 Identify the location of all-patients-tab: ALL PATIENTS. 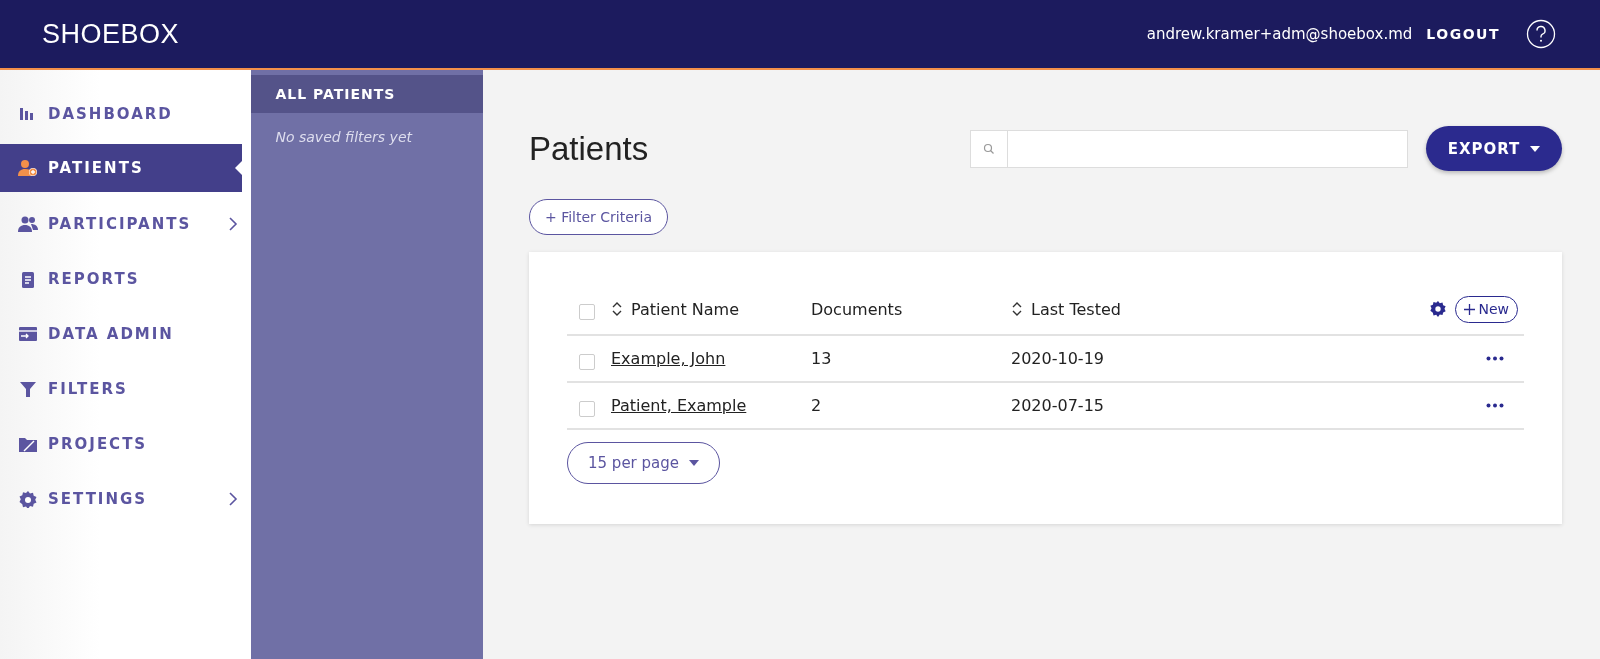
(367, 94).